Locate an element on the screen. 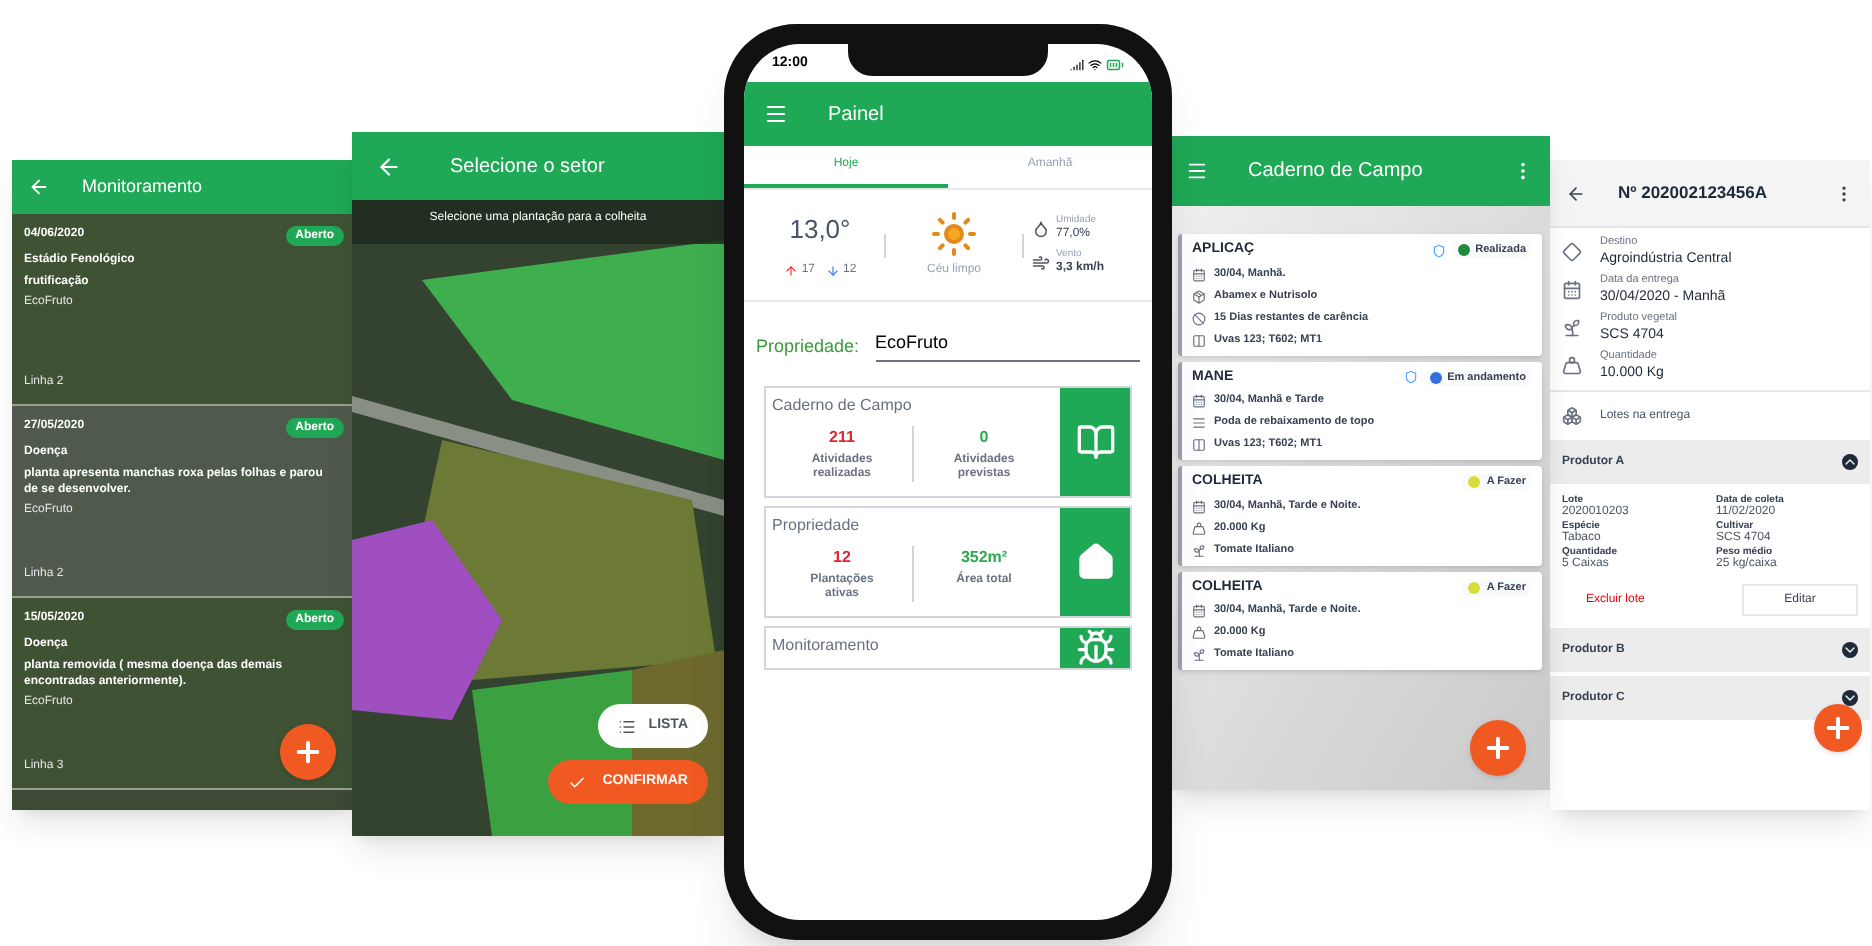 This screenshot has height=946, width=1872. wifi-icon is located at coordinates (1095, 65).